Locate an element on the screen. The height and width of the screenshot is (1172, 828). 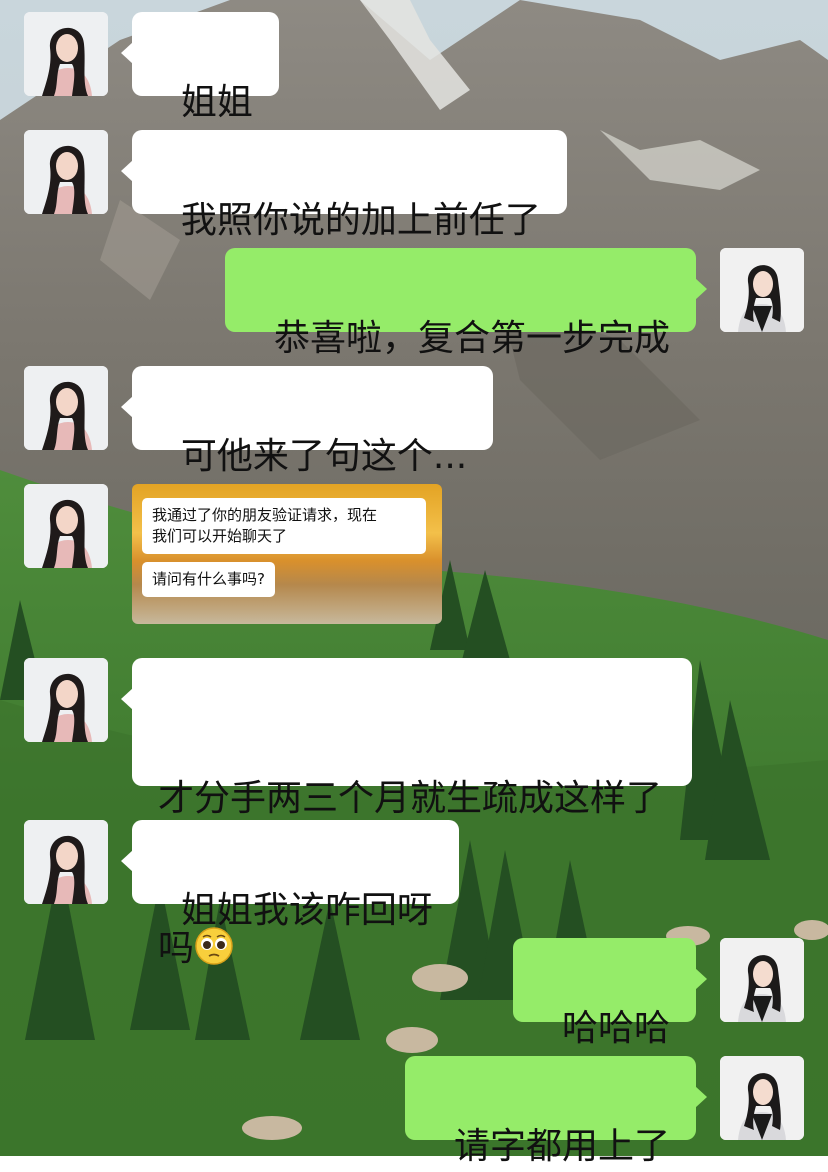
message-bubble-outgoing: 恭喜啦，复合第一步完成 is located at coordinates (466, 303).